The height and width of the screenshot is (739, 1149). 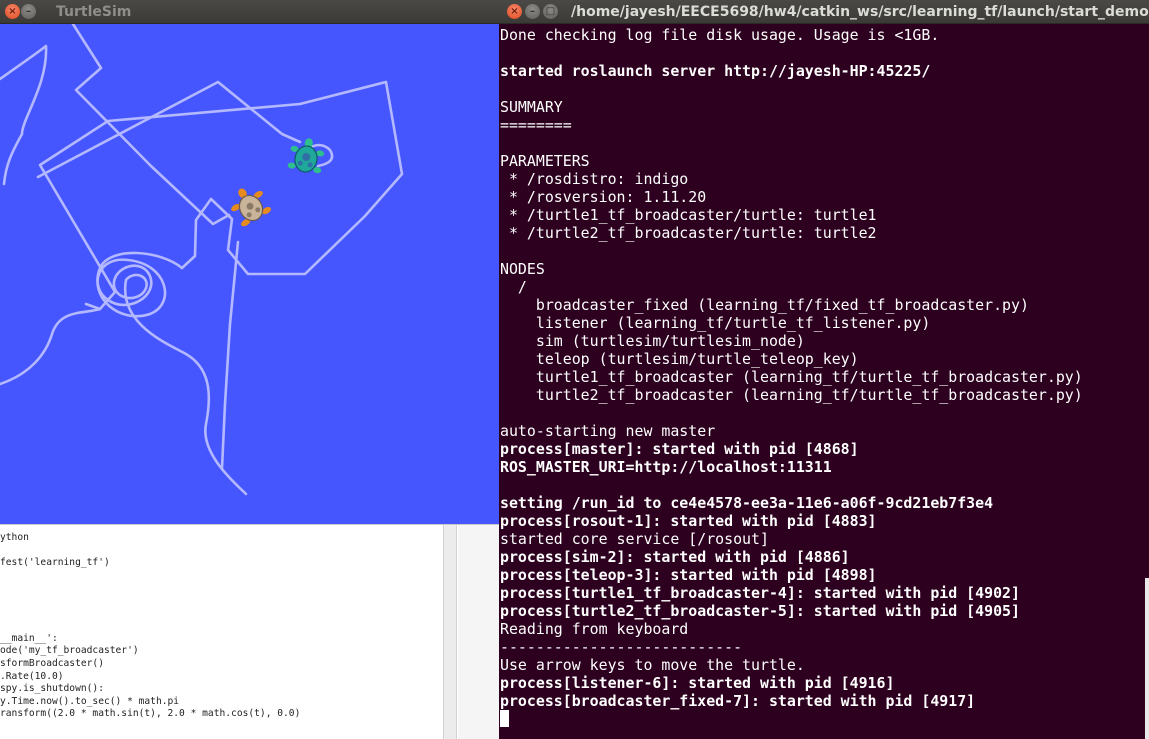 What do you see at coordinates (824, 719) in the screenshot?
I see `terminal-prompt-line` at bounding box center [824, 719].